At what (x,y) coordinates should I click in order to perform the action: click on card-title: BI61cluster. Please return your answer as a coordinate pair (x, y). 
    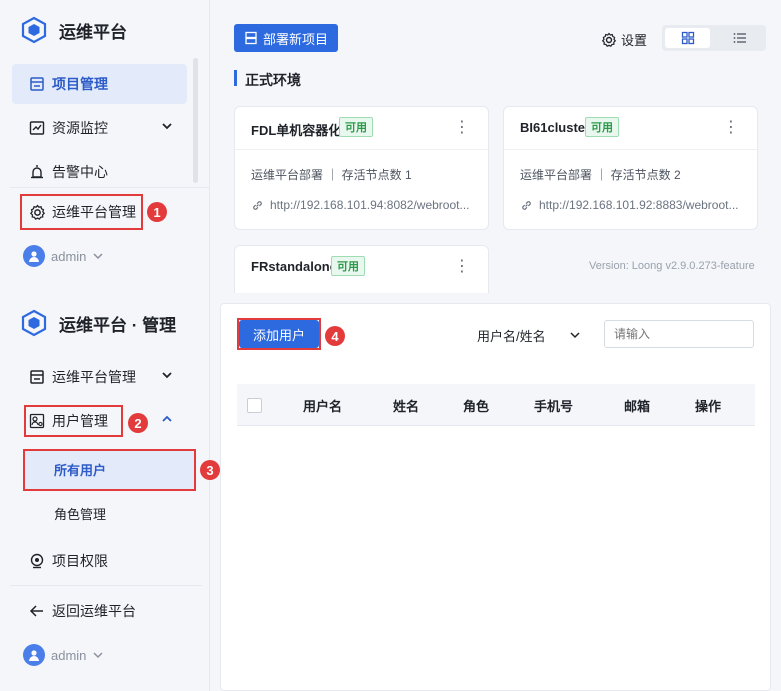
    Looking at the image, I should click on (555, 127).